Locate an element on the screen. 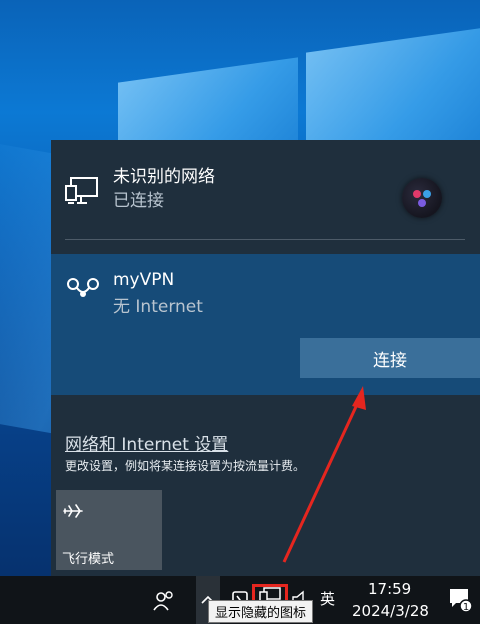  vpn-icon is located at coordinates (83, 287).